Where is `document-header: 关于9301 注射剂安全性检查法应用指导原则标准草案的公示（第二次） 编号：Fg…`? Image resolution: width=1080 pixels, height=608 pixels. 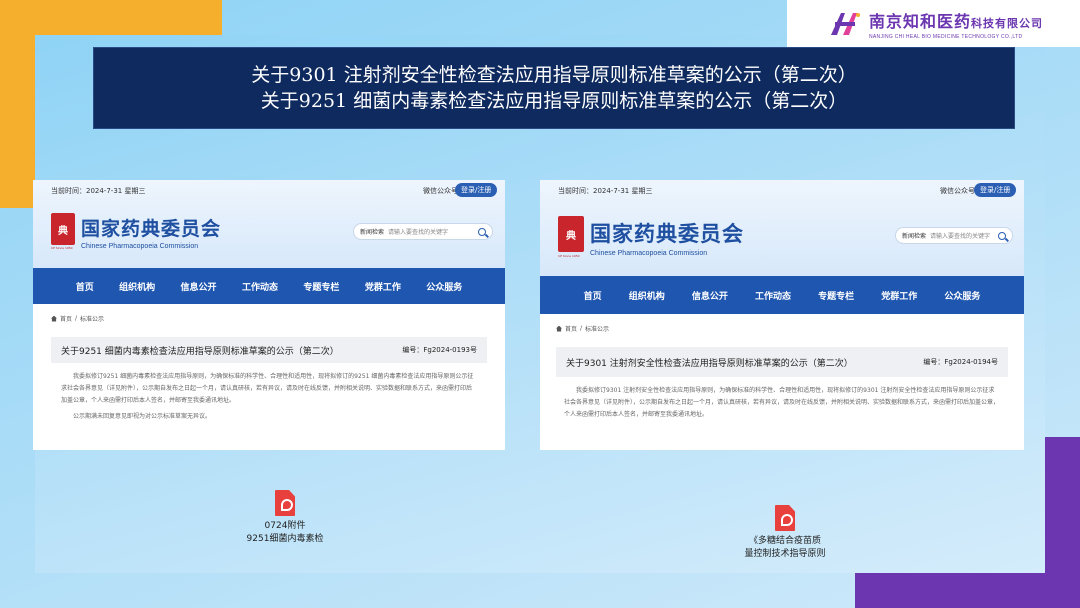
document-header: 关于9301 注射剂安全性检查法应用指导原则标准草案的公示（第二次） 编号：Fg… is located at coordinates (782, 362).